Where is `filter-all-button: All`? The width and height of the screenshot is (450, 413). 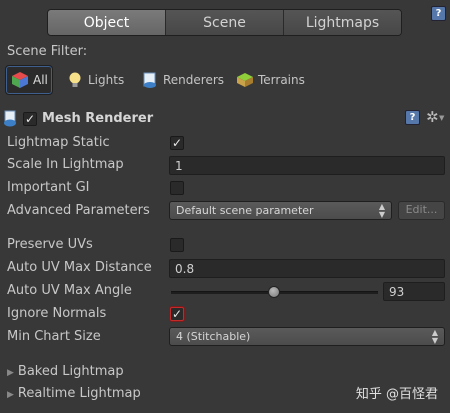 filter-all-button: All is located at coordinates (29, 80).